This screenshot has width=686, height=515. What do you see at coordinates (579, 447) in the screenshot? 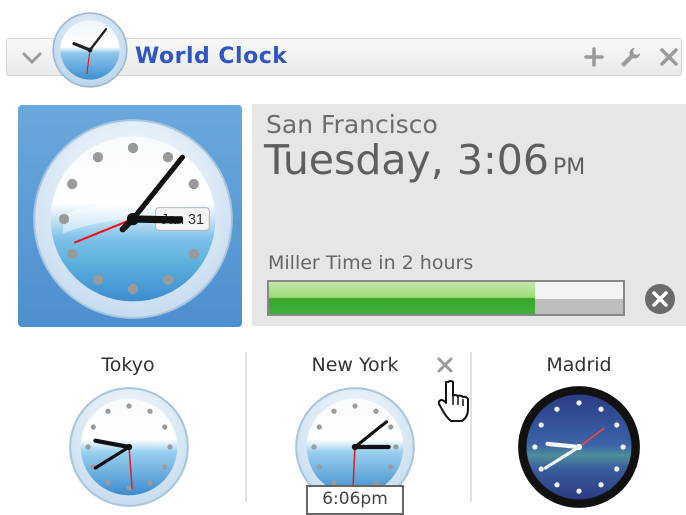
I see `analog-clock-madrid` at bounding box center [579, 447].